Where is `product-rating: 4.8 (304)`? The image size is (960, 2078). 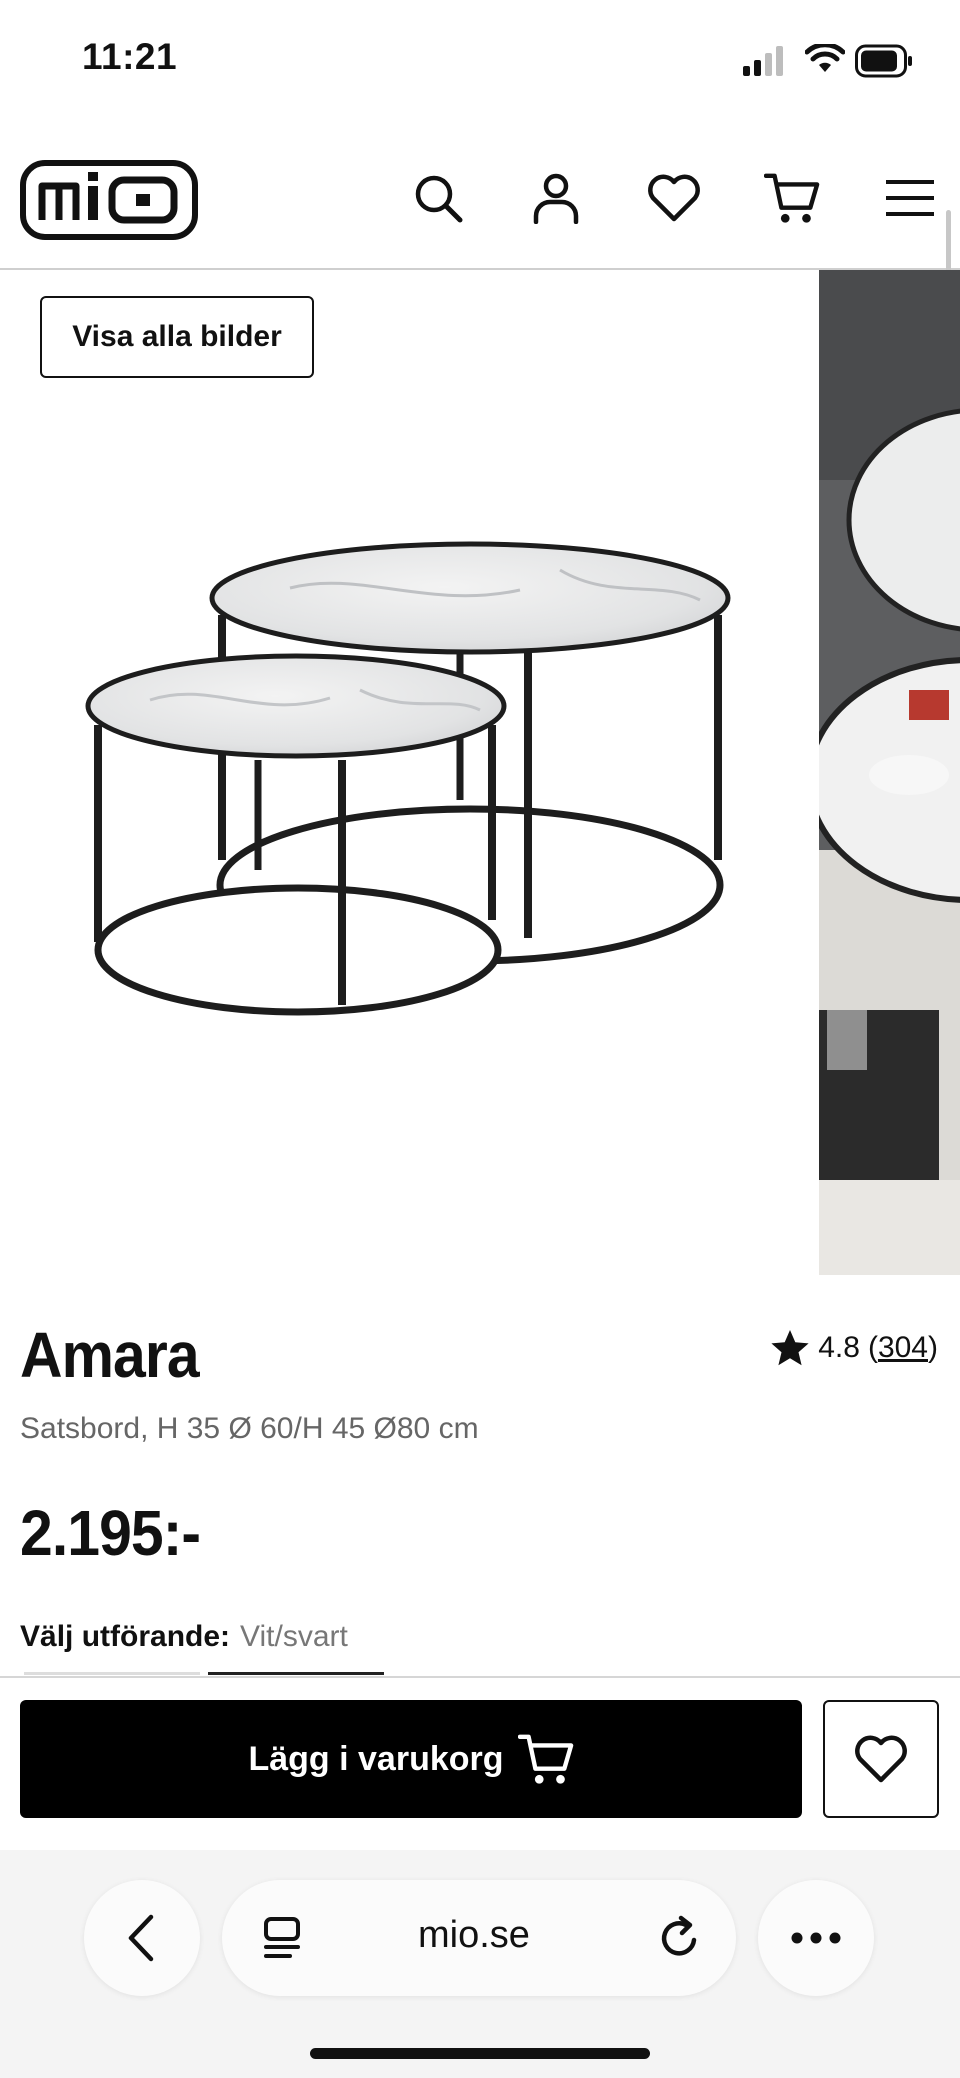
product-rating: 4.8 (304) is located at coordinates (854, 1348).